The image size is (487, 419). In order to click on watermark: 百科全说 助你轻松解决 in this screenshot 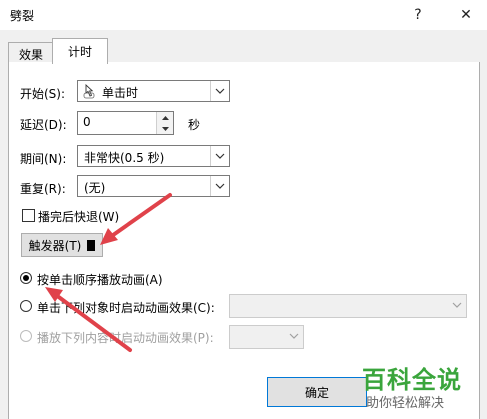, I will do `click(422, 387)`.